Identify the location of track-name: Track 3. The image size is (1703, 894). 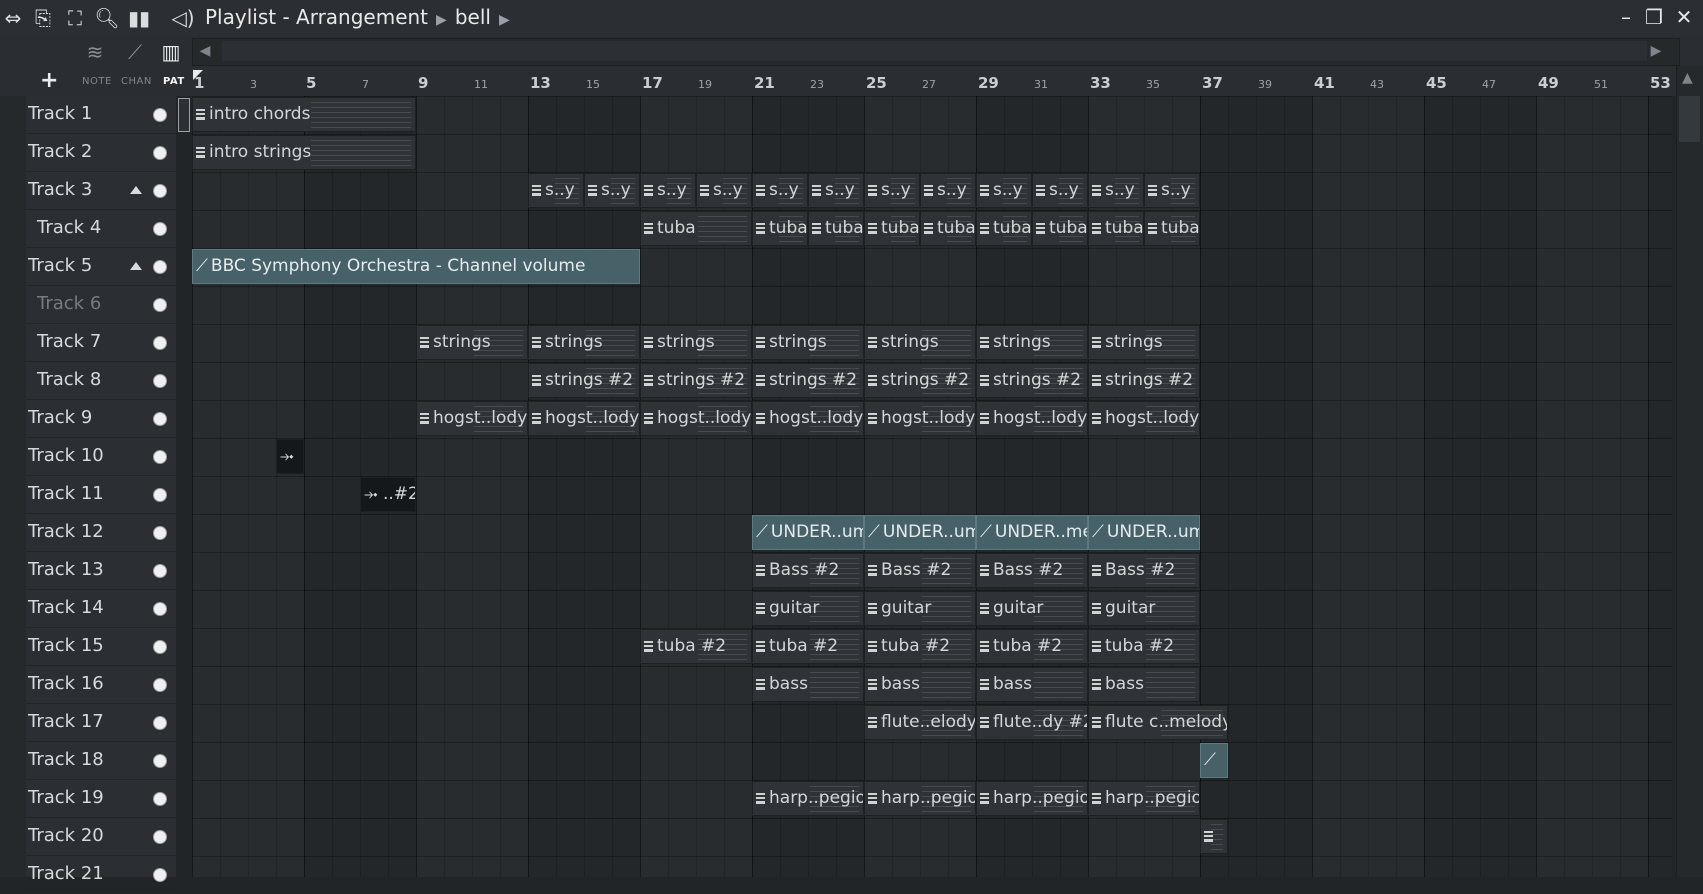
(60, 189).